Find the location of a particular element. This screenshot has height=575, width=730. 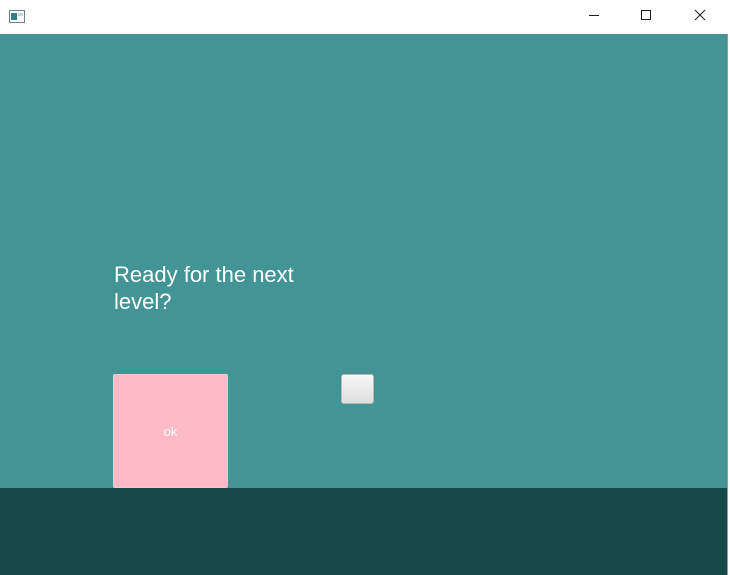

blank-button is located at coordinates (357, 389).